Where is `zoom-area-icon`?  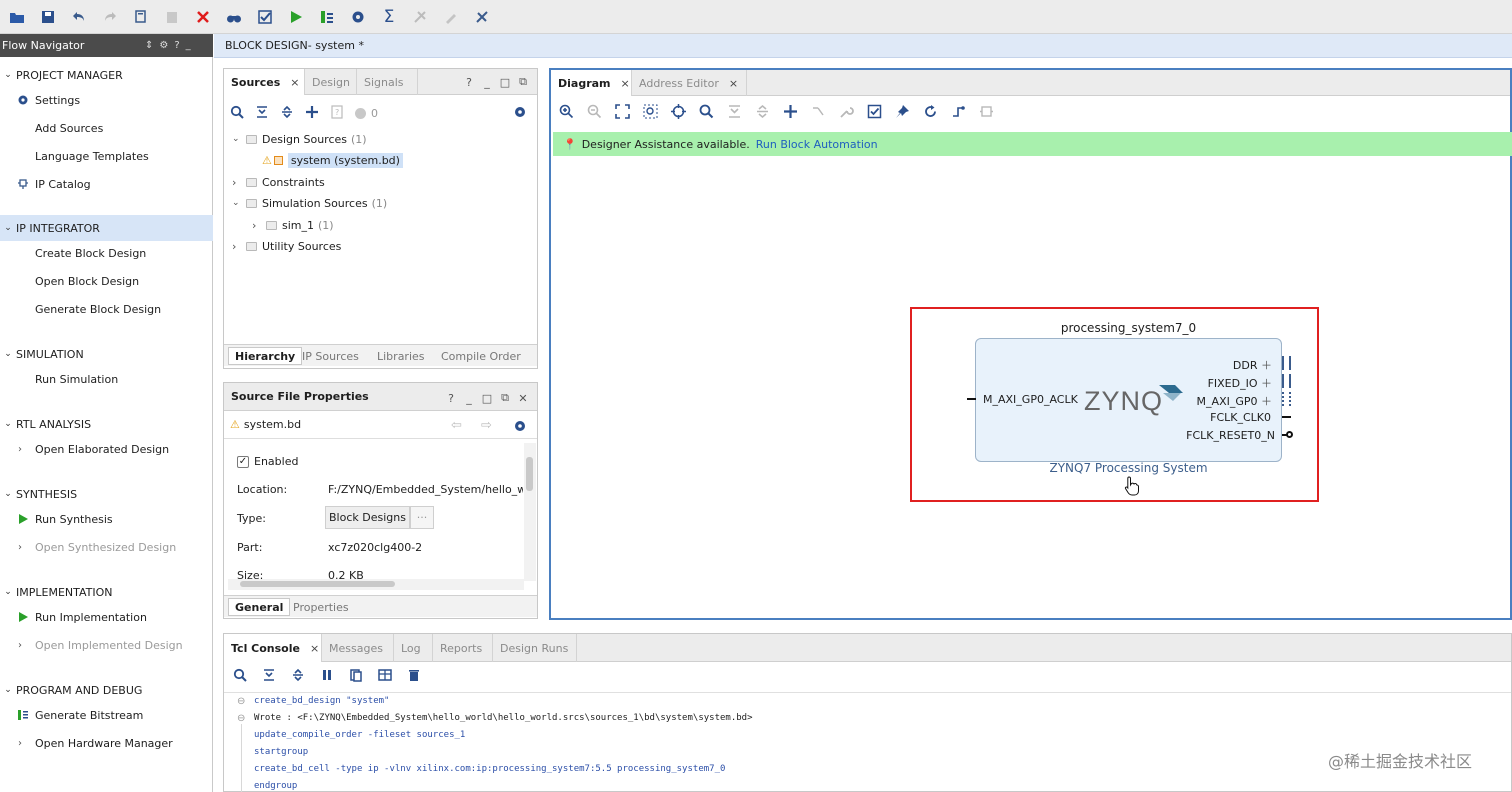
zoom-area-icon is located at coordinates (650, 113).